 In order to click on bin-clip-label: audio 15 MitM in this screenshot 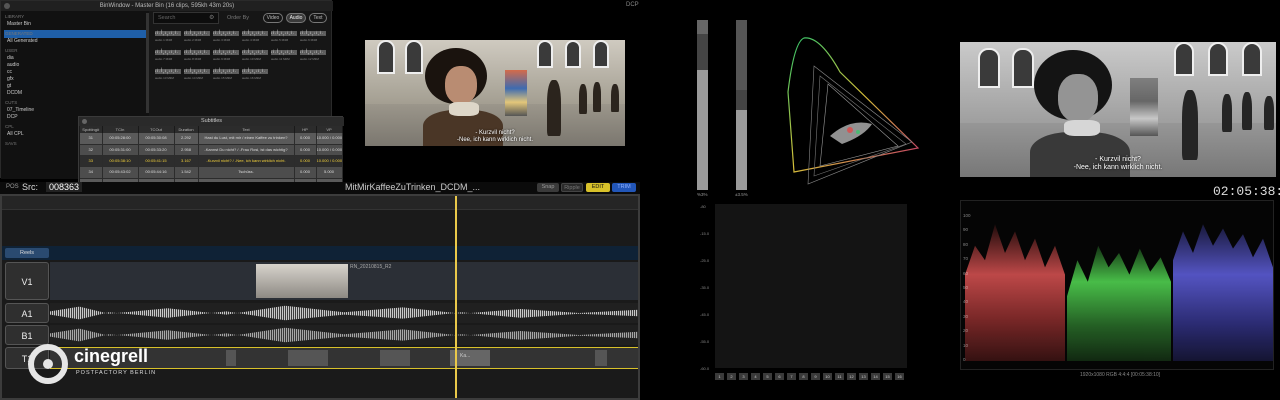, I will do `click(222, 78)`.